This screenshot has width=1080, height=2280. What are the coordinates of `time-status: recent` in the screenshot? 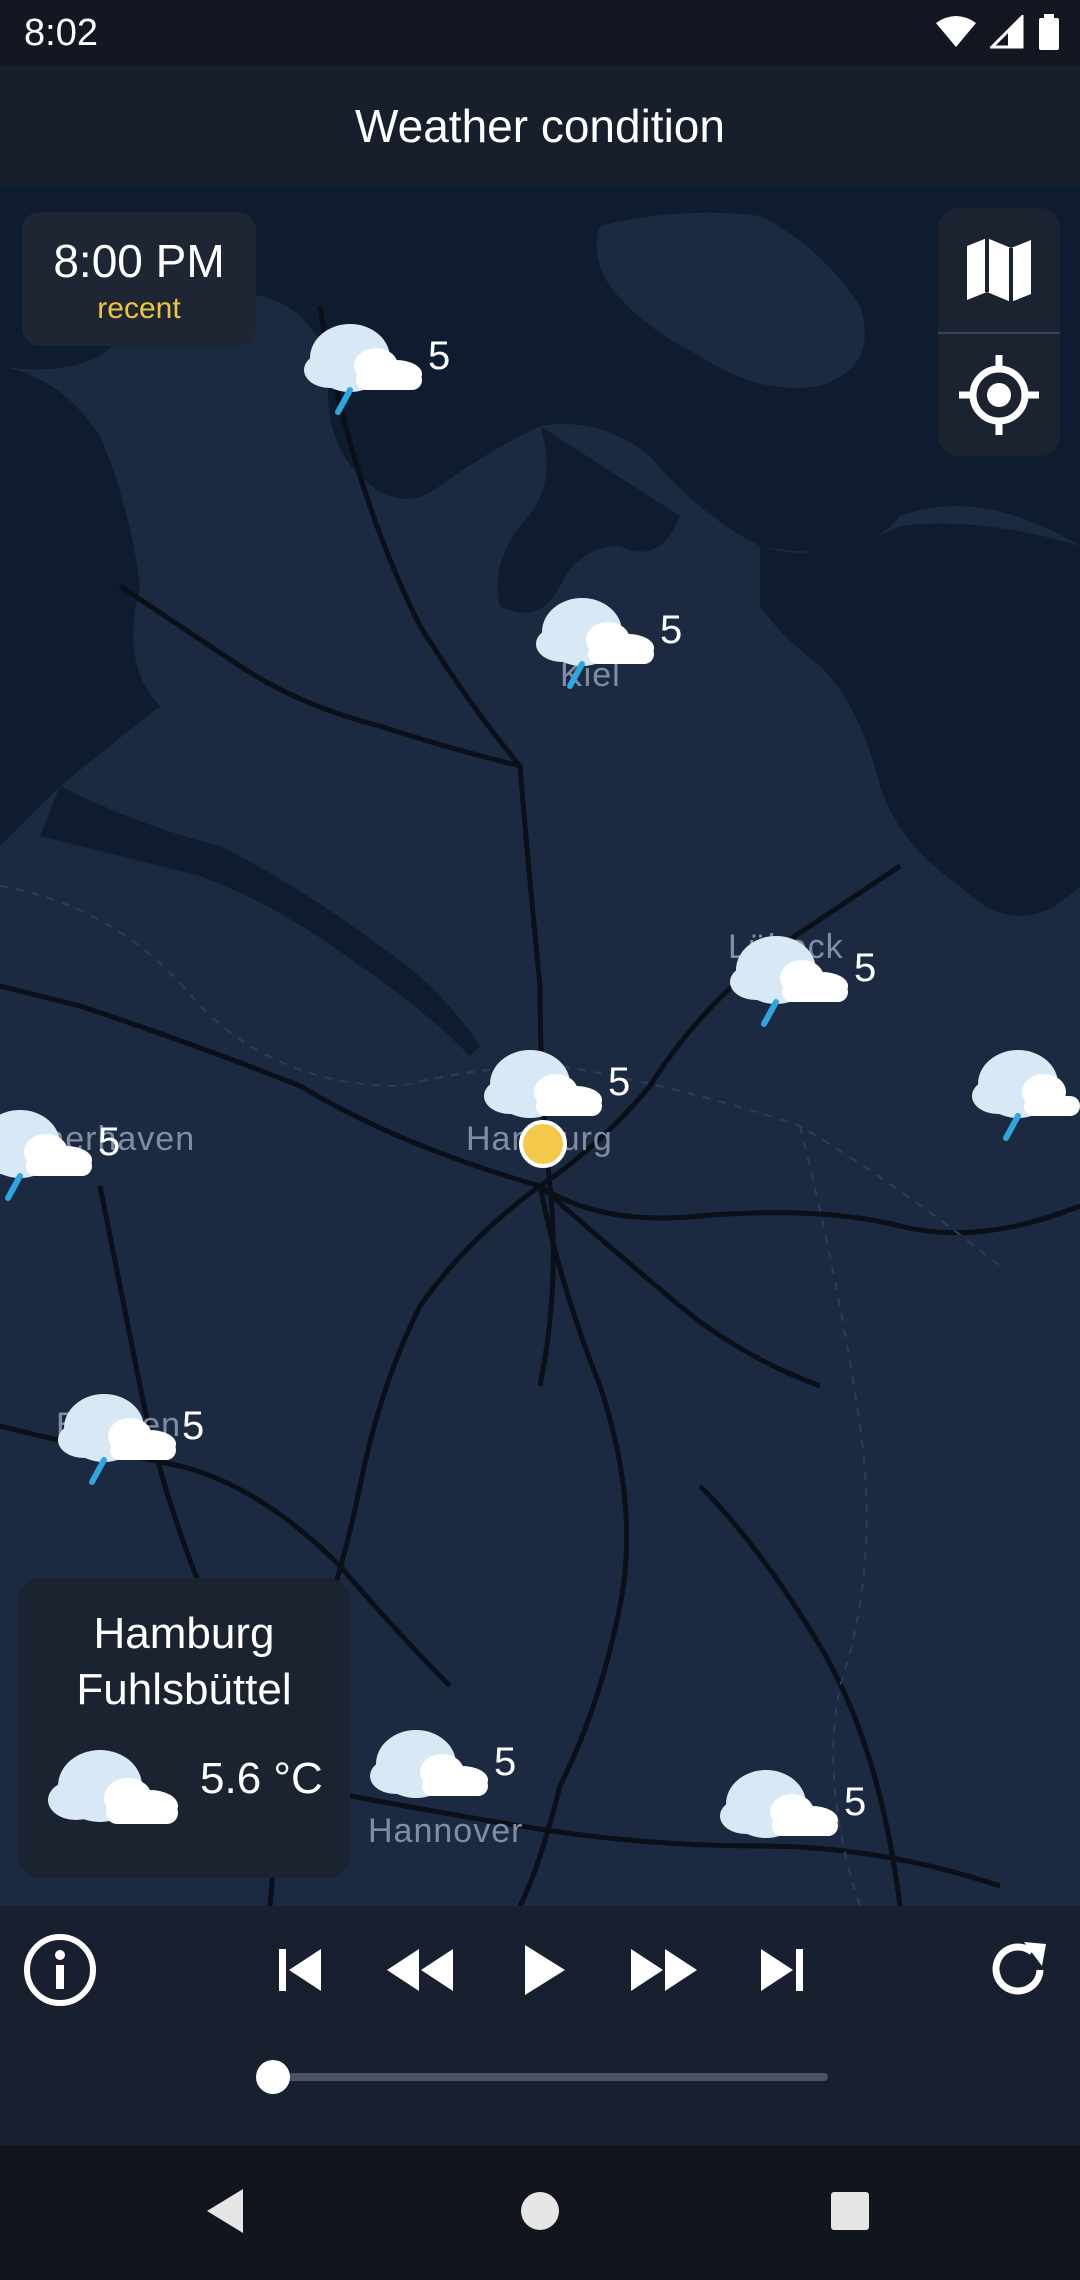 It's located at (139, 308).